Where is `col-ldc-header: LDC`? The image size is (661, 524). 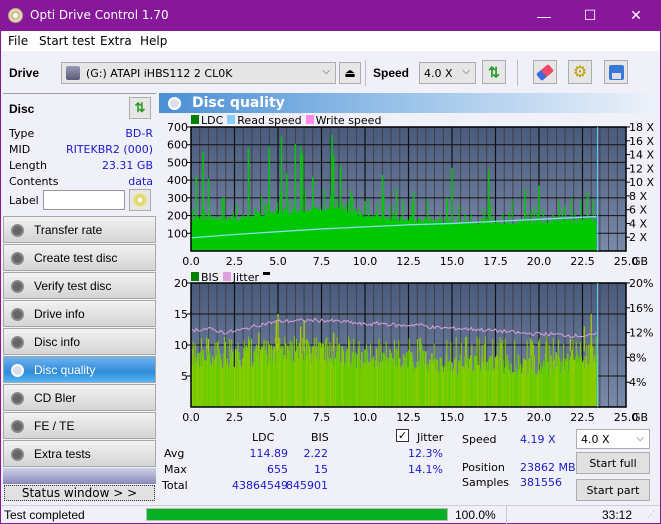 col-ldc-header: LDC is located at coordinates (263, 437).